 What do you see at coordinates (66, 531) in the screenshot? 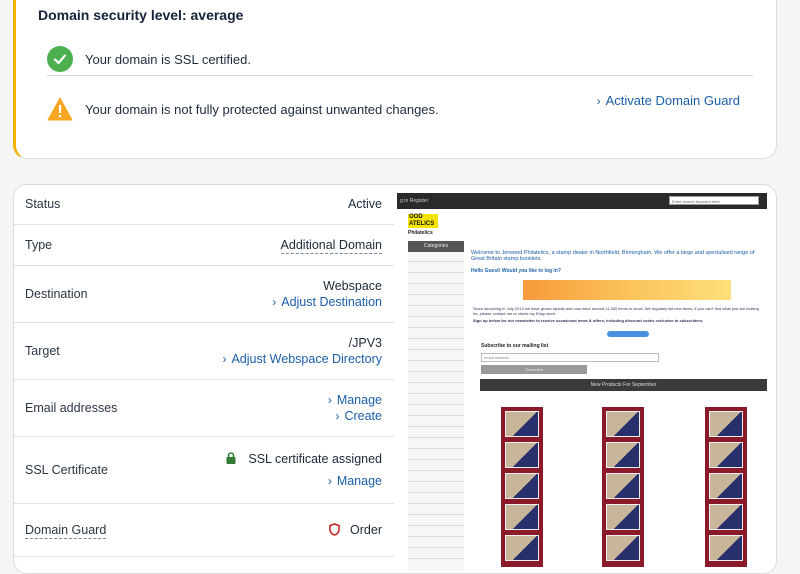
I see `domain-guard-label: Domain Guard` at bounding box center [66, 531].